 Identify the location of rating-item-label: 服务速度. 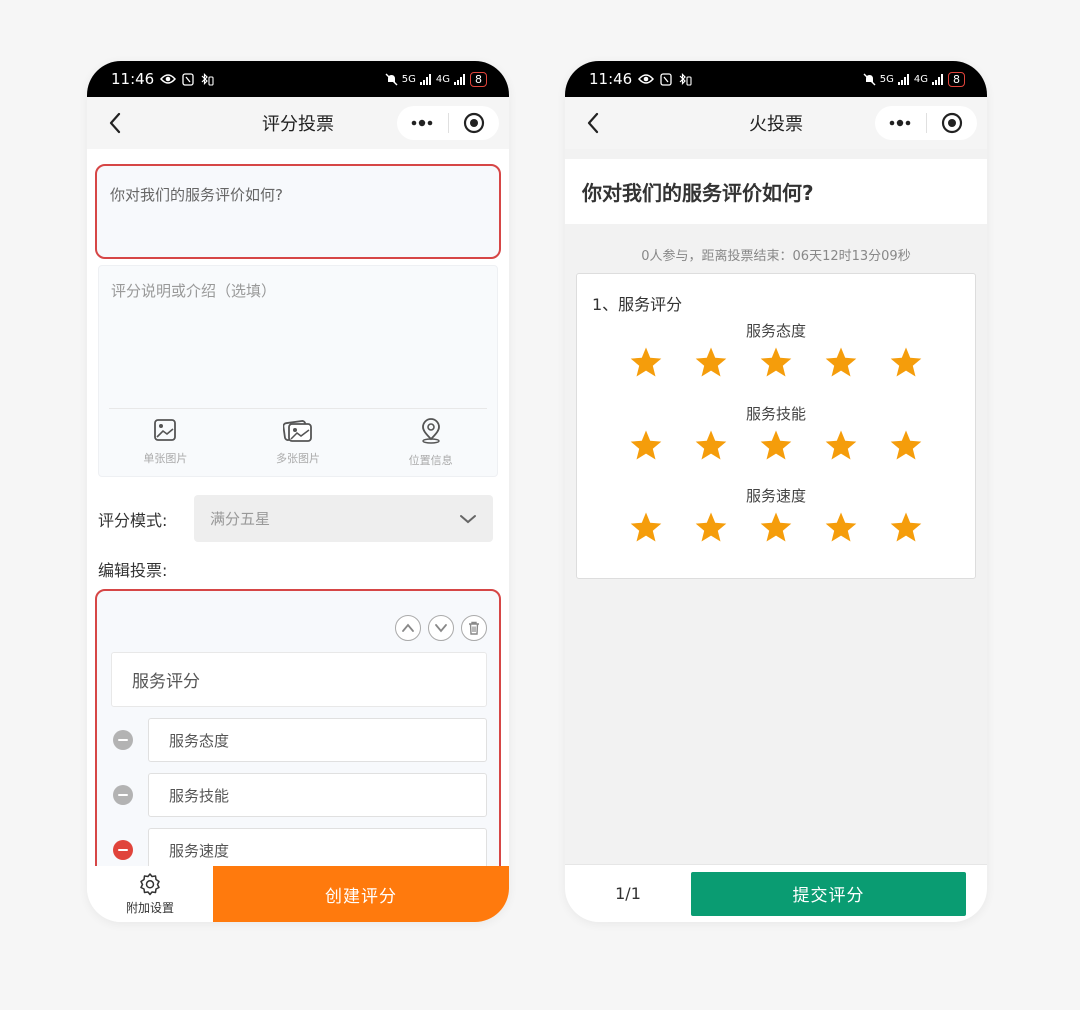
(775, 496).